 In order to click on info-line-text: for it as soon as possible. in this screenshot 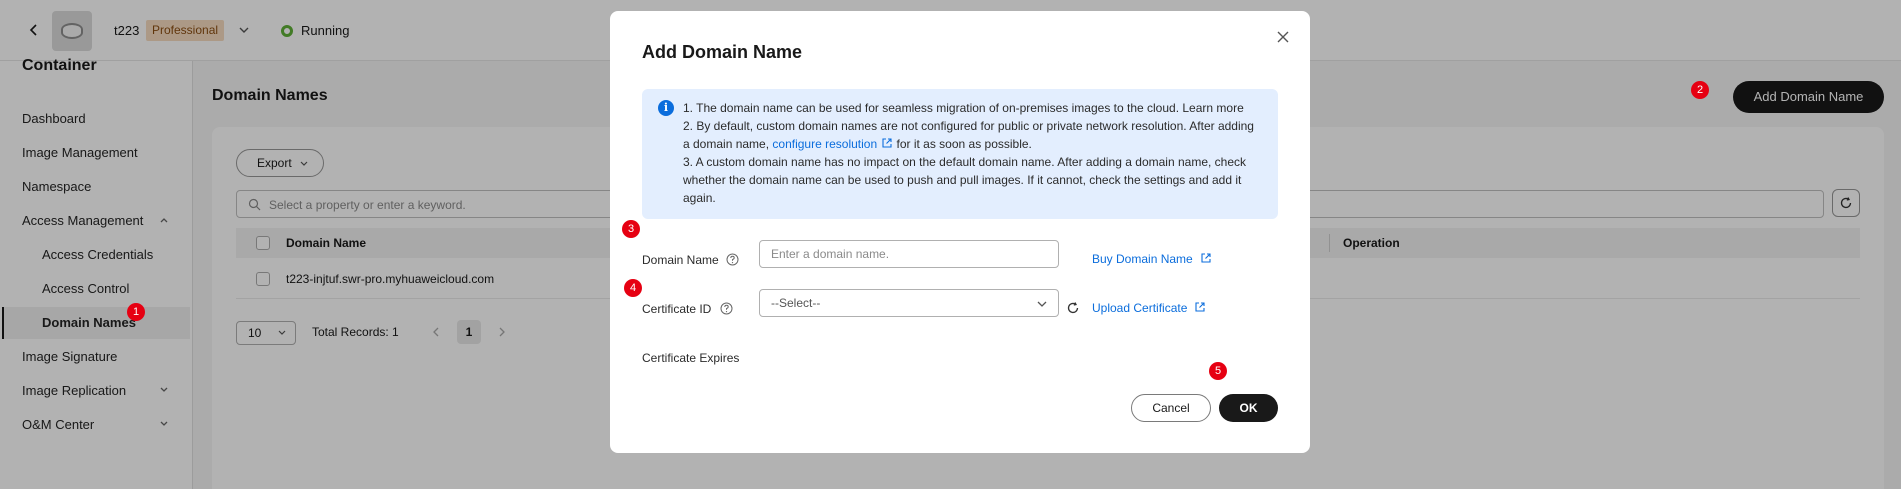, I will do `click(964, 144)`.